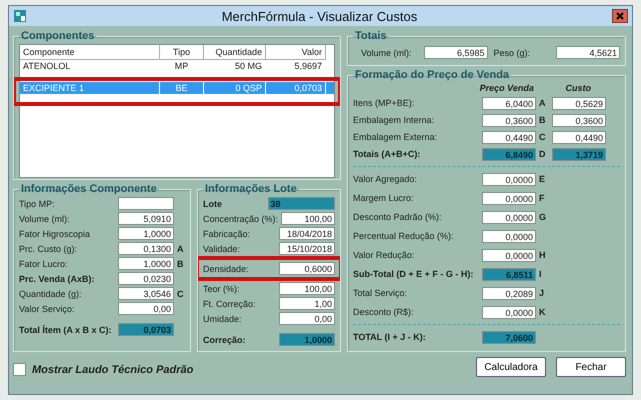 Image resolution: width=641 pixels, height=400 pixels. I want to click on input-field: 0,1300, so click(146, 248).